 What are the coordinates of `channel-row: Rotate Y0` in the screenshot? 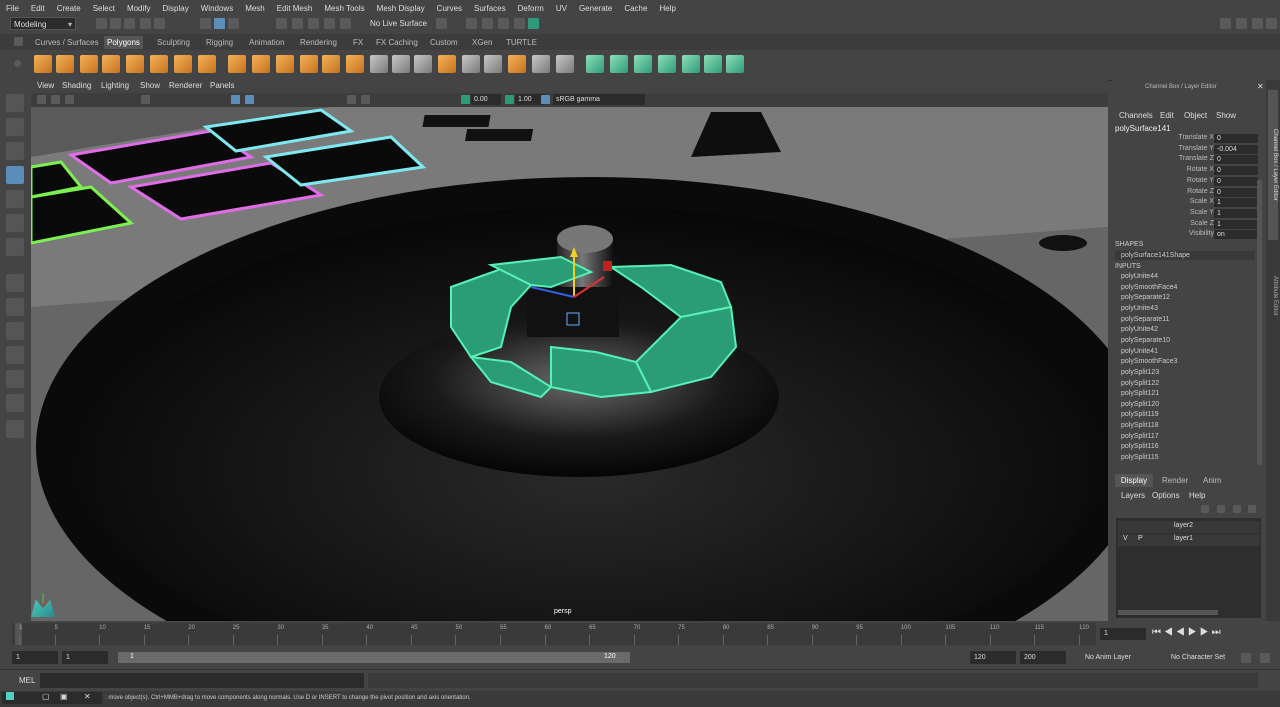 It's located at (1188, 181).